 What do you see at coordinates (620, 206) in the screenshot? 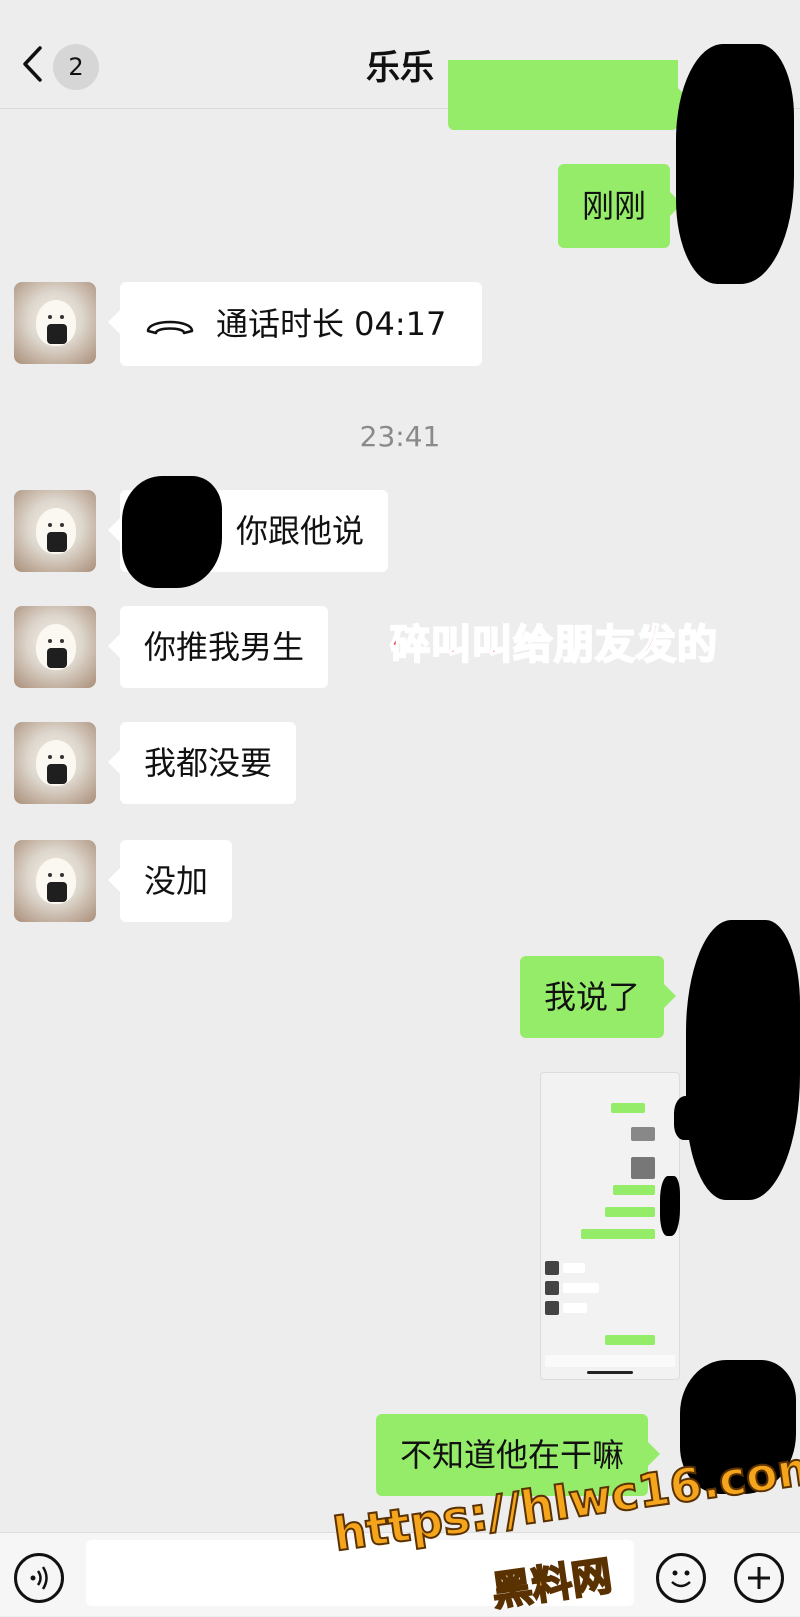
I see `outgoing-message: 刚刚` at bounding box center [620, 206].